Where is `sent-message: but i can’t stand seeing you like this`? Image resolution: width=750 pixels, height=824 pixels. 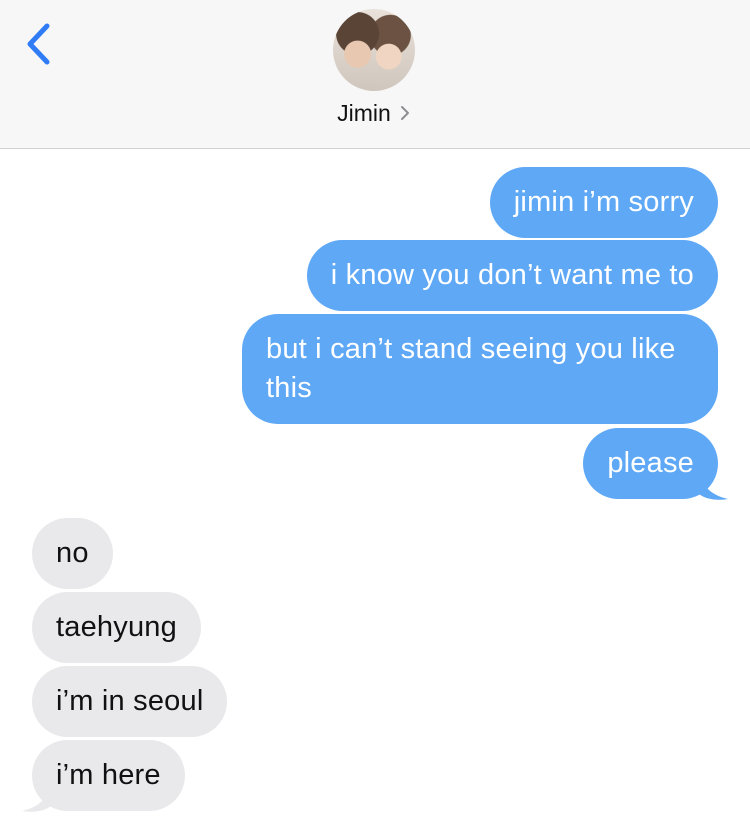 sent-message: but i can’t stand seeing you like this is located at coordinates (480, 369).